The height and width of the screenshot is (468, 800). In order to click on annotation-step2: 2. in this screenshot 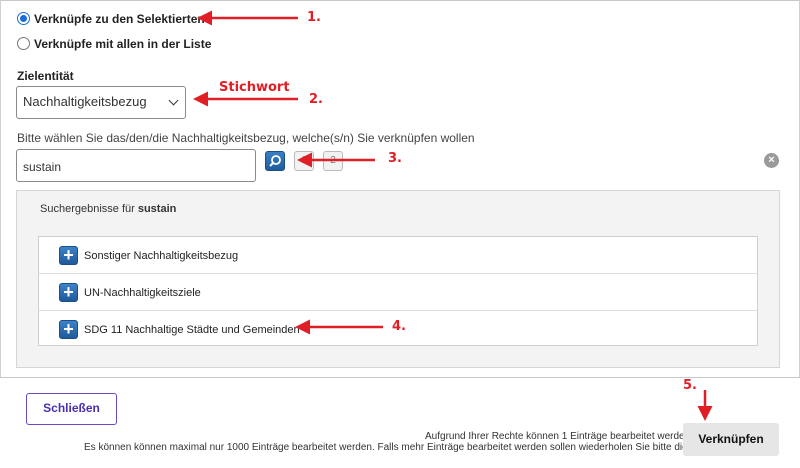, I will do `click(316, 99)`.